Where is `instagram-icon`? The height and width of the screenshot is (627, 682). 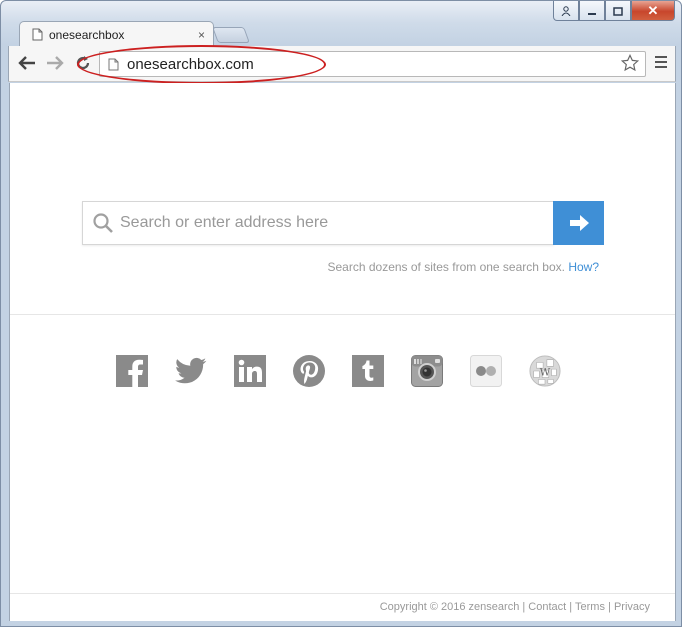
instagram-icon is located at coordinates (427, 371).